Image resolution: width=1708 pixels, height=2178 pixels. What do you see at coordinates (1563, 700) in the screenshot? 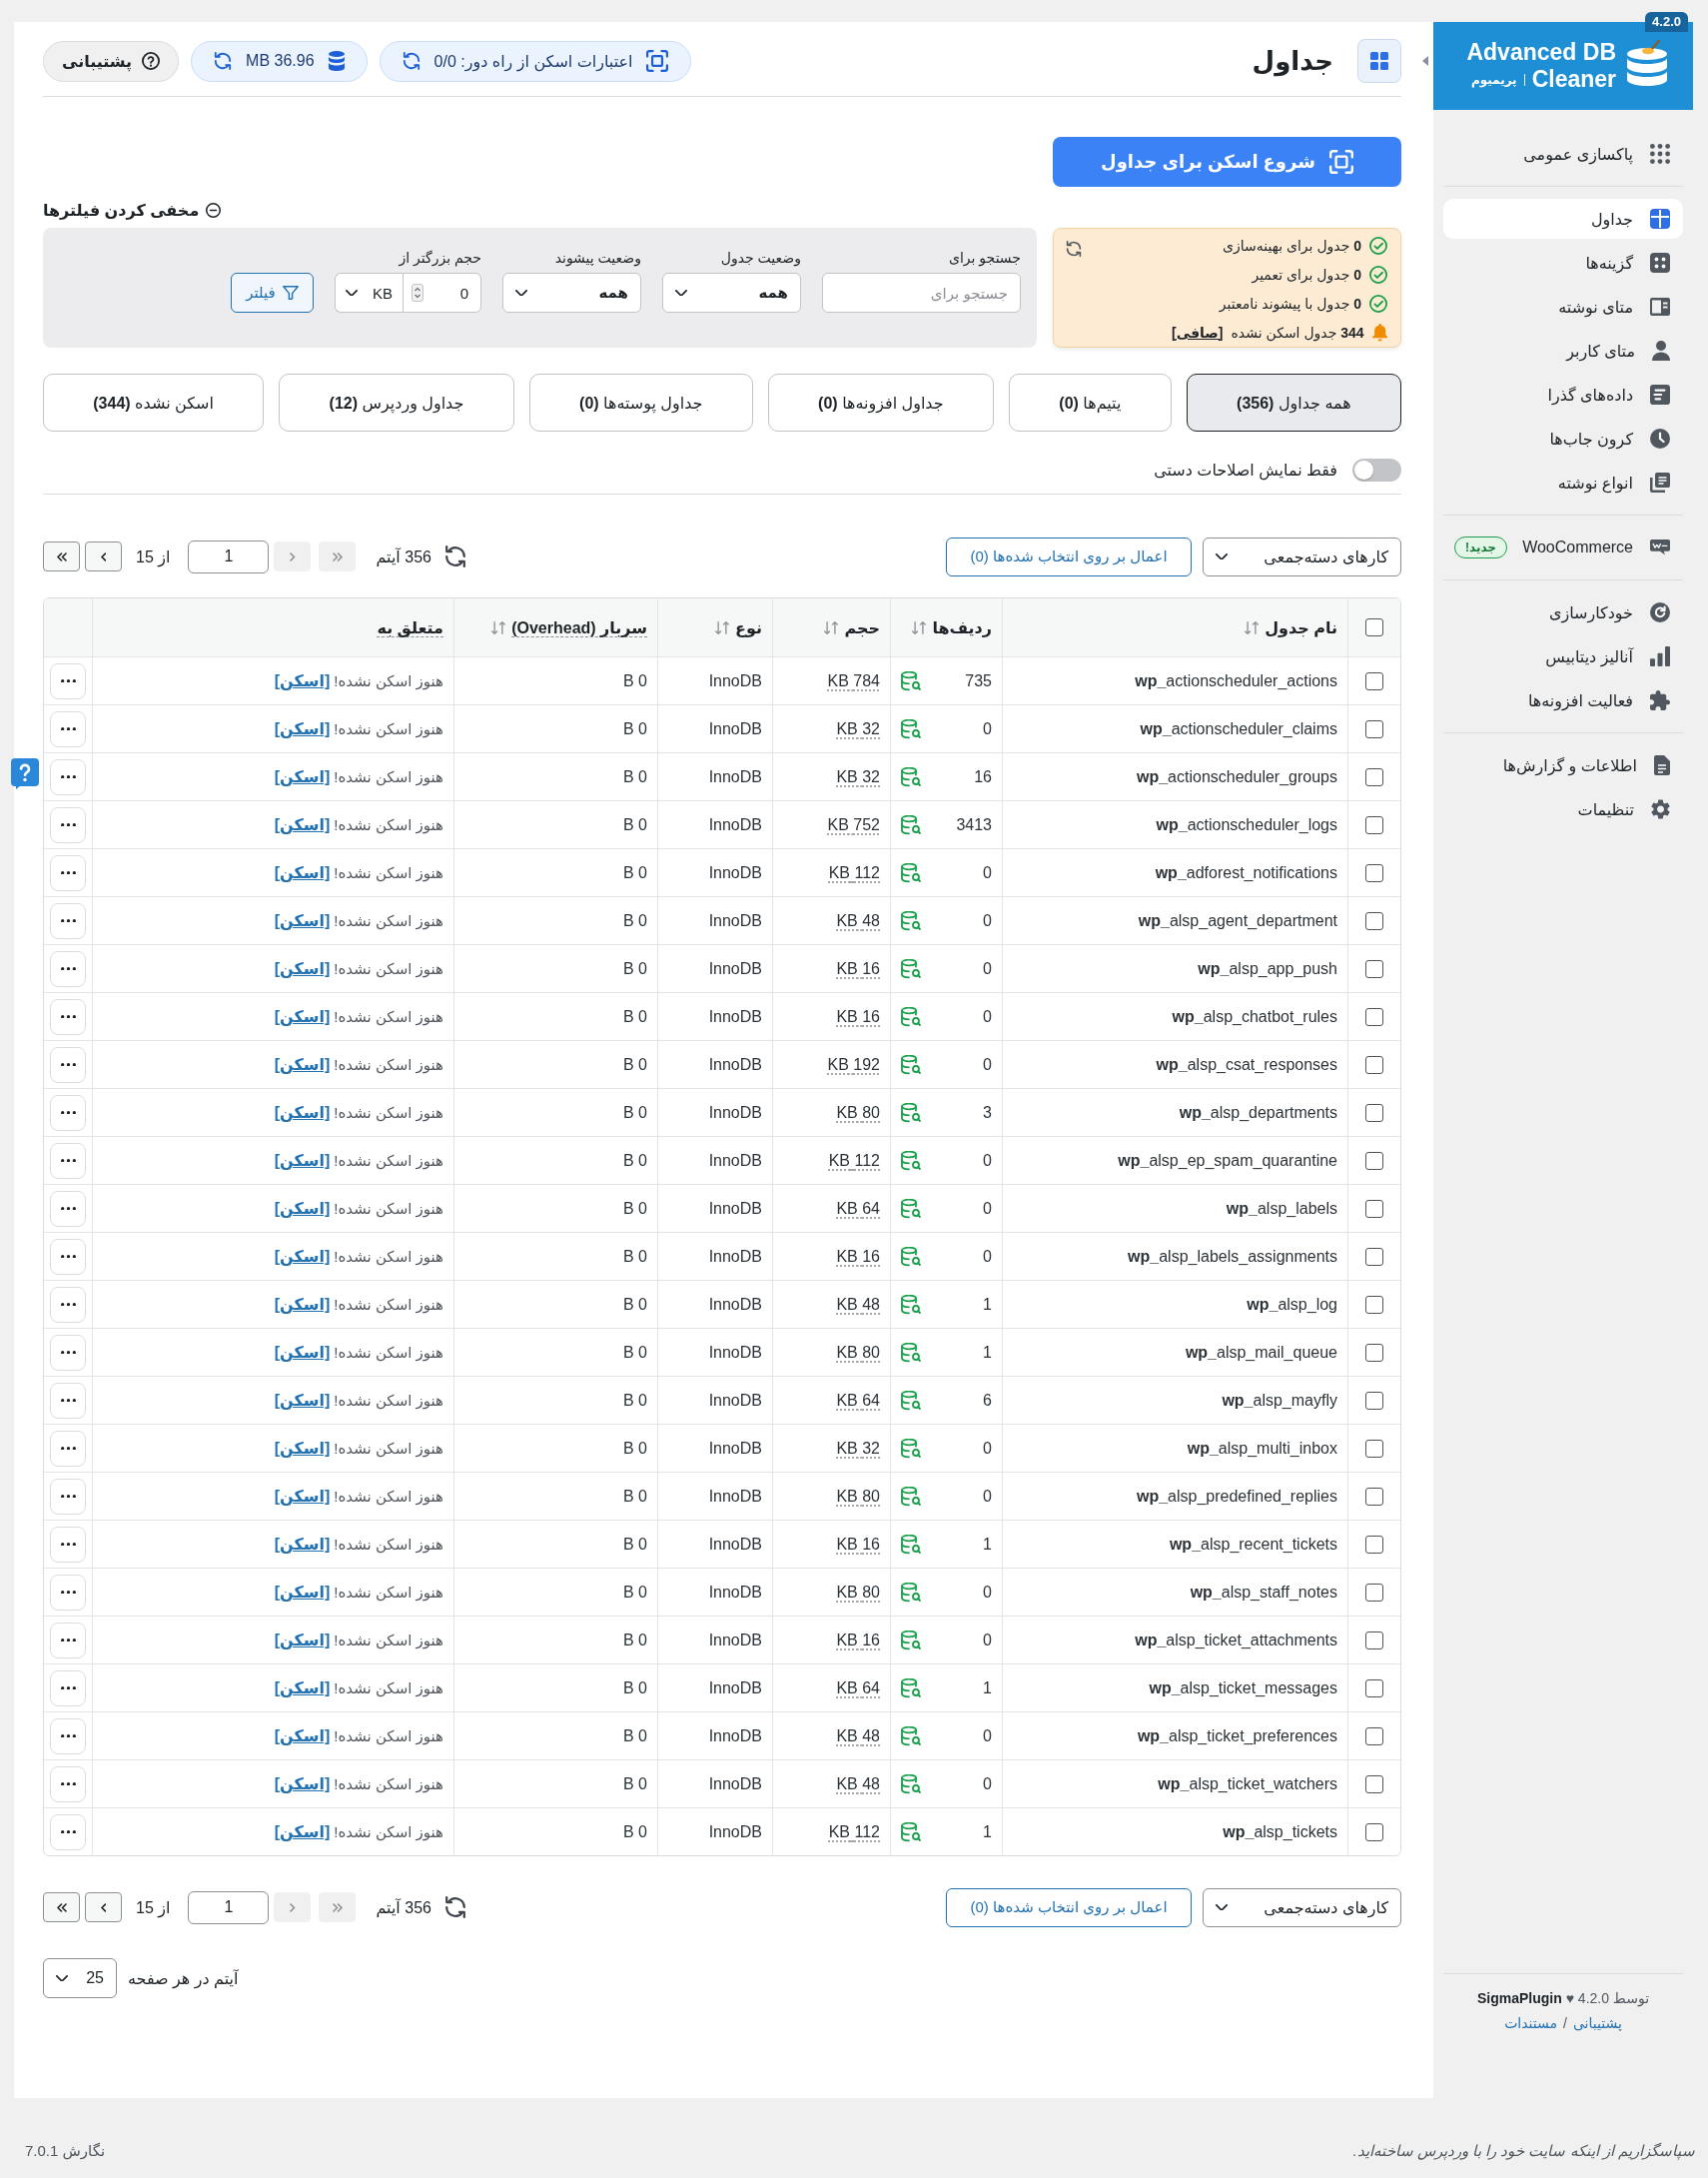
I see `sidebar-item: فعالیت افزونه‌ها` at bounding box center [1563, 700].